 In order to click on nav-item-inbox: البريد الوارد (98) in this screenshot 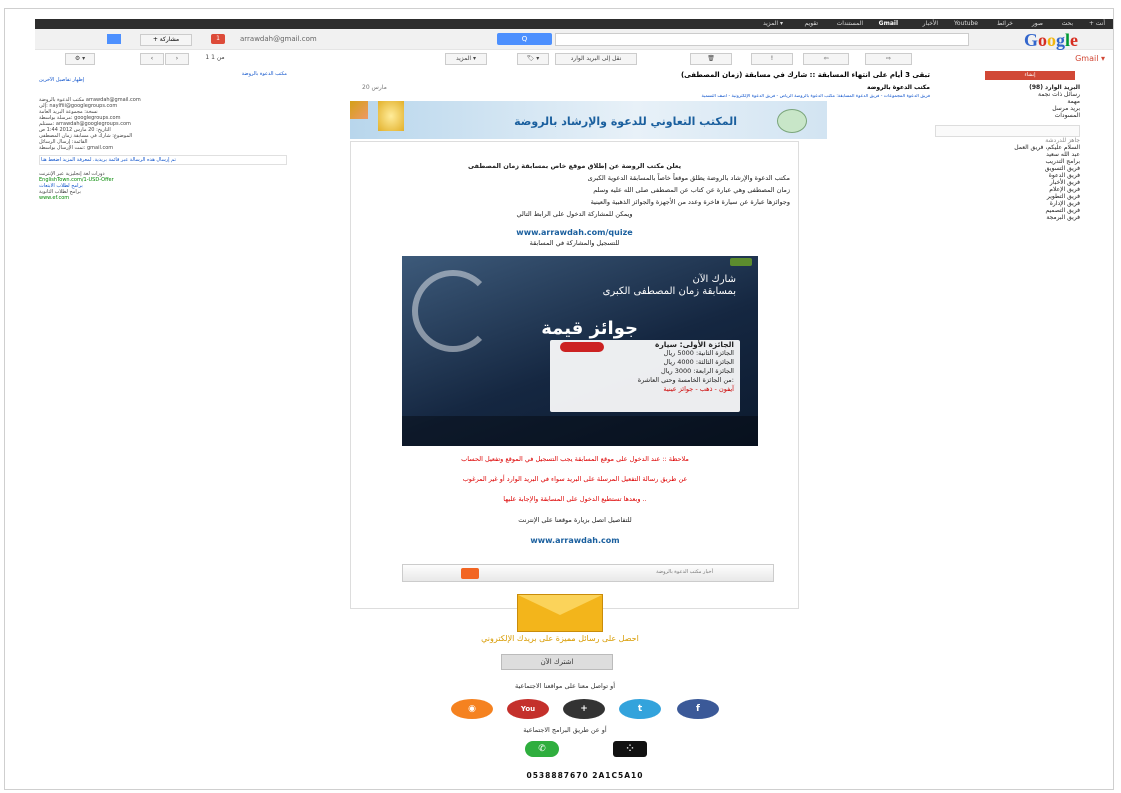, I will do `click(1007, 87)`.